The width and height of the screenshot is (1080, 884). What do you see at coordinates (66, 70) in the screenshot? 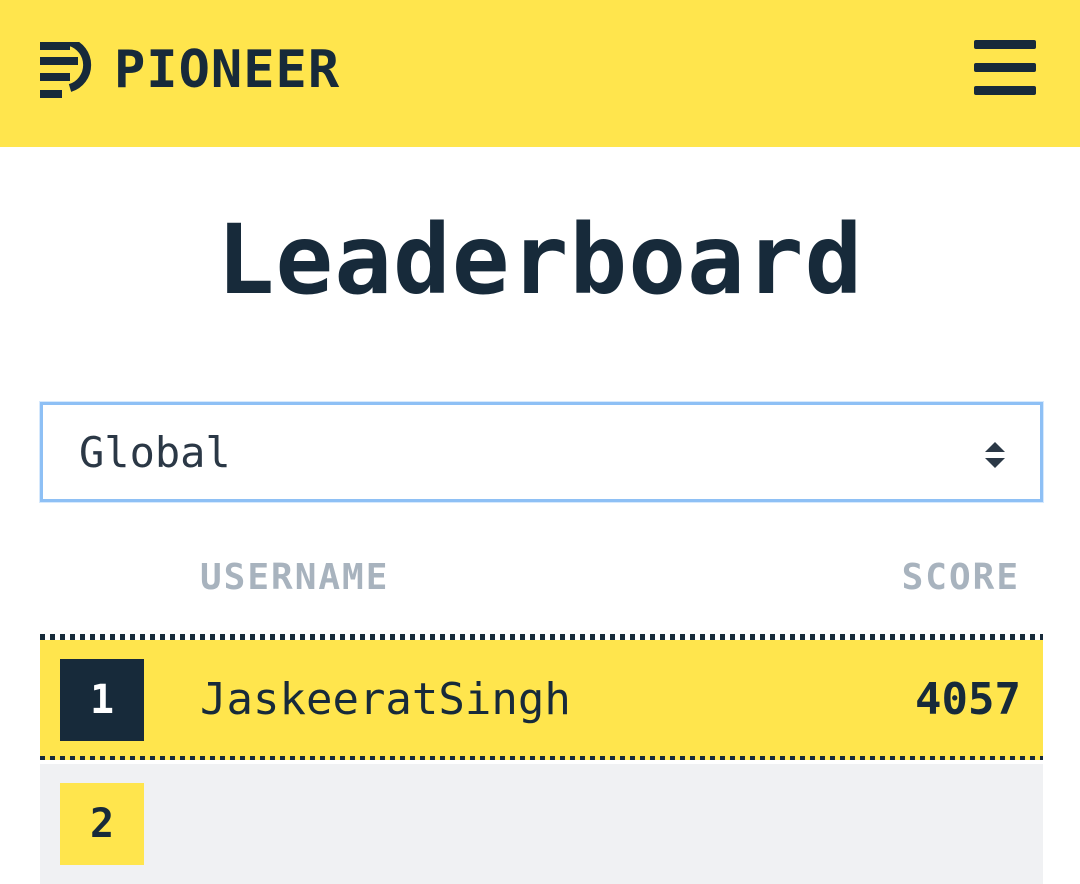
I see `pioneer-logo-icon` at bounding box center [66, 70].